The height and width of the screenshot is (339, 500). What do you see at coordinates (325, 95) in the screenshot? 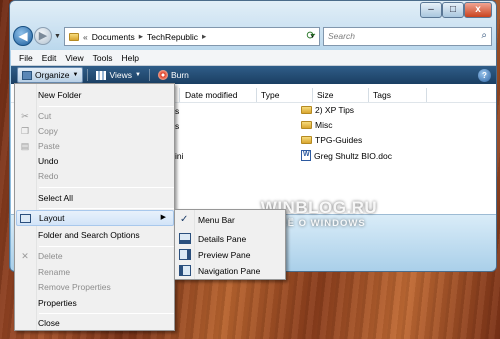
I see `column-size: Size` at bounding box center [325, 95].